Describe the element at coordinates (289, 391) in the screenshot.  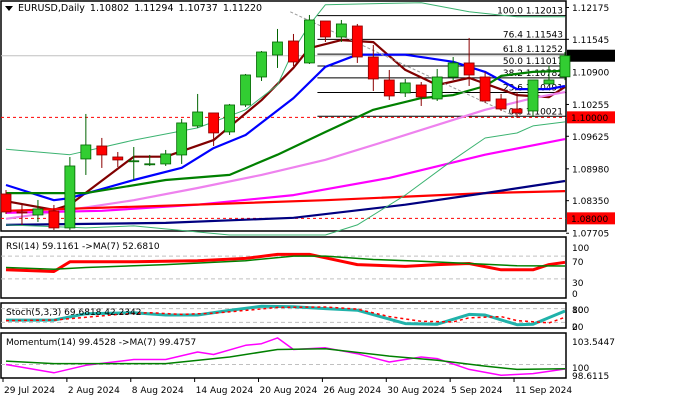
I see `x-tick-label: 20 Aug 2024` at that location.